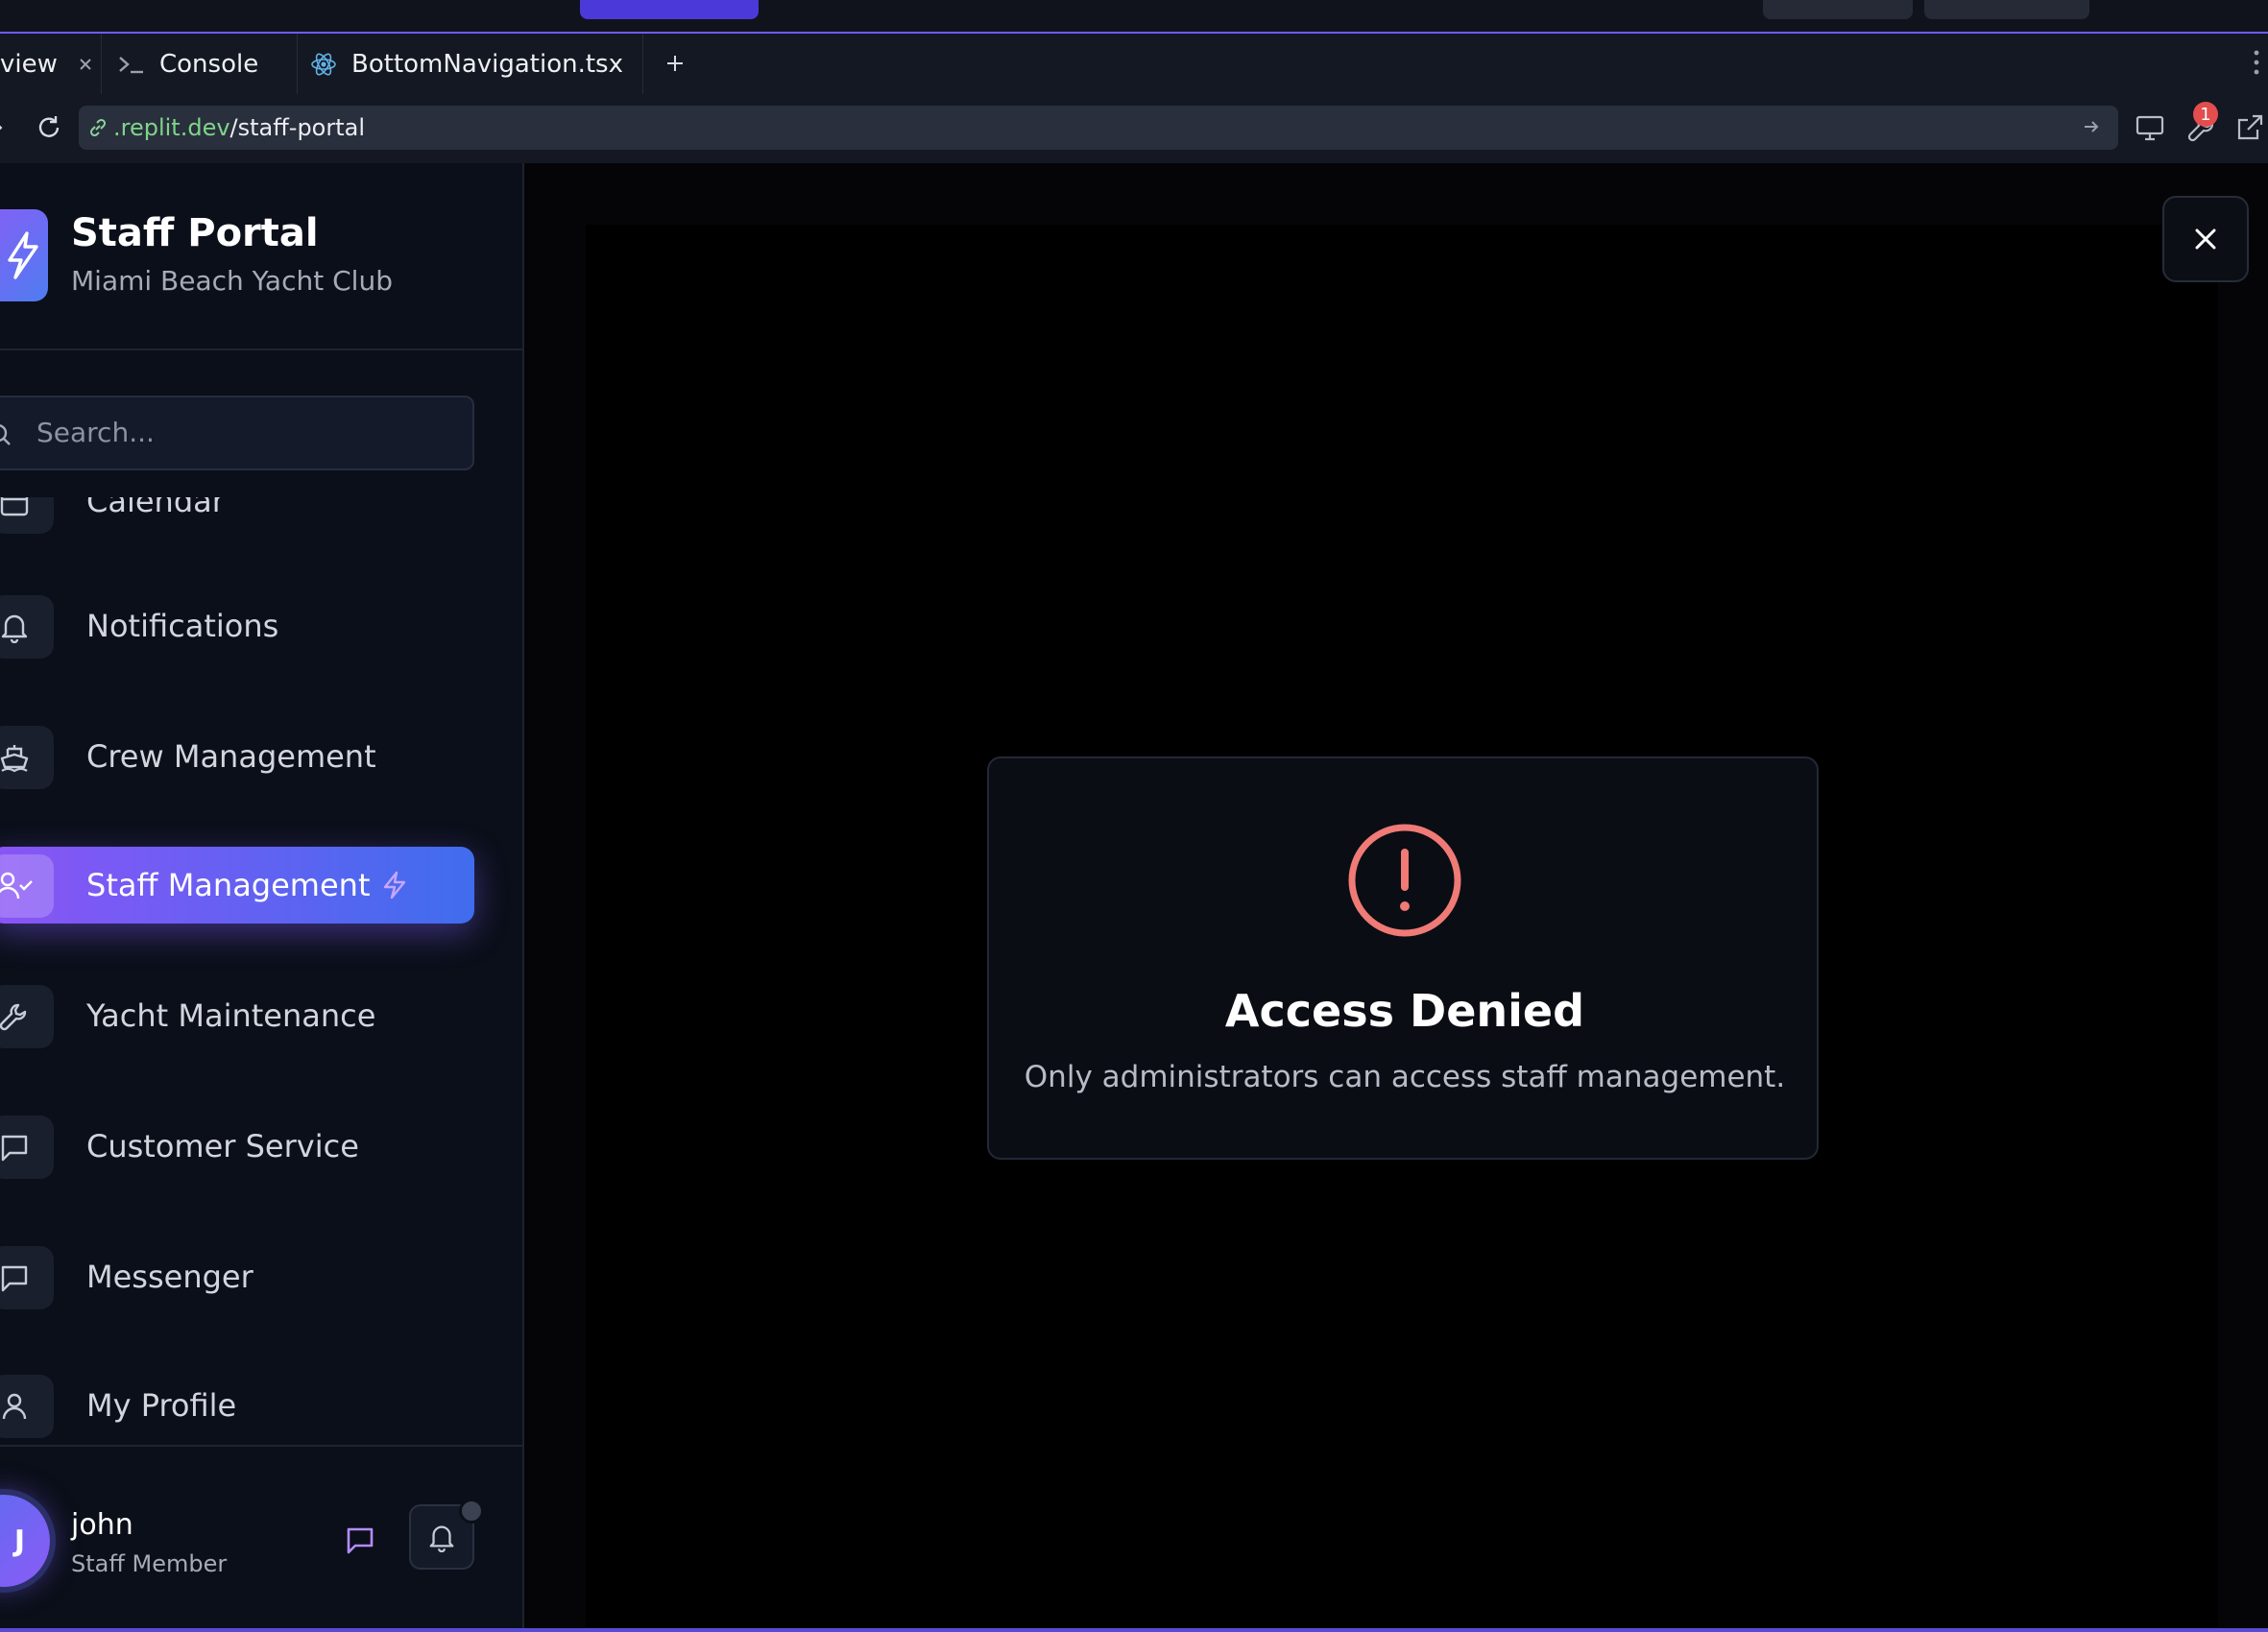 The height and width of the screenshot is (1632, 2268). What do you see at coordinates (27, 757) in the screenshot?
I see `ship-icon` at bounding box center [27, 757].